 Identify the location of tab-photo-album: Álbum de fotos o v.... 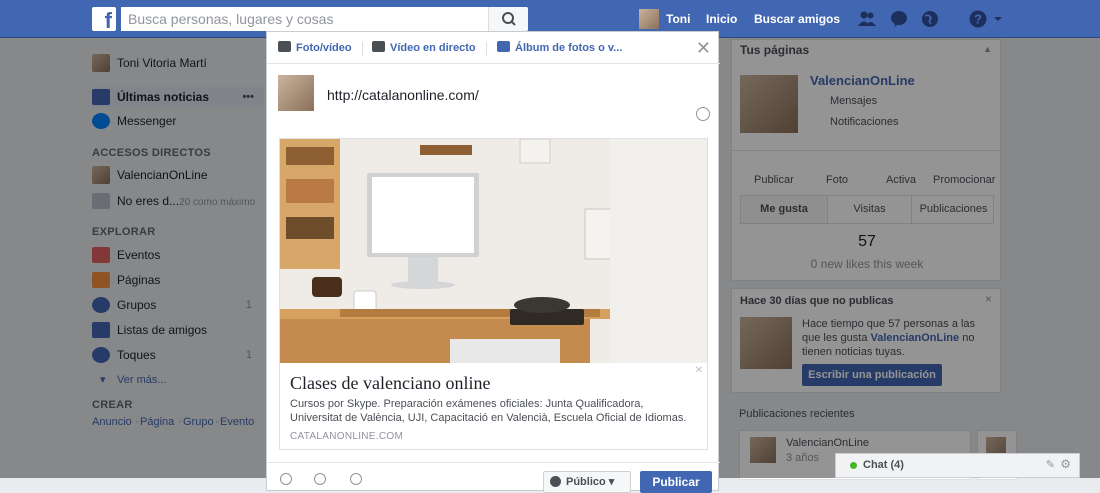
(559, 47).